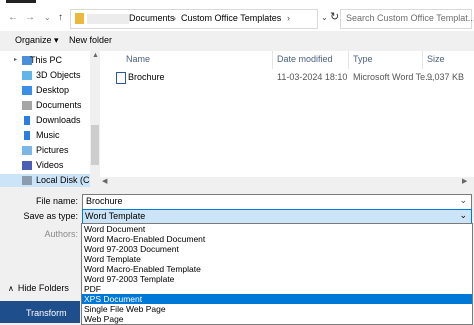 The height and width of the screenshot is (325, 474). What do you see at coordinates (312, 77) in the screenshot?
I see `file-date-cell: 11-03-2024 18:10` at bounding box center [312, 77].